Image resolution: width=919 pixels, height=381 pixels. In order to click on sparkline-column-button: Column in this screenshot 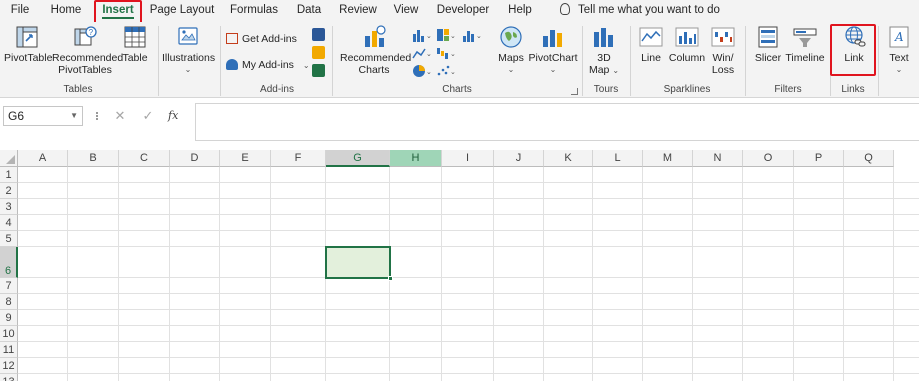, I will do `click(687, 44)`.